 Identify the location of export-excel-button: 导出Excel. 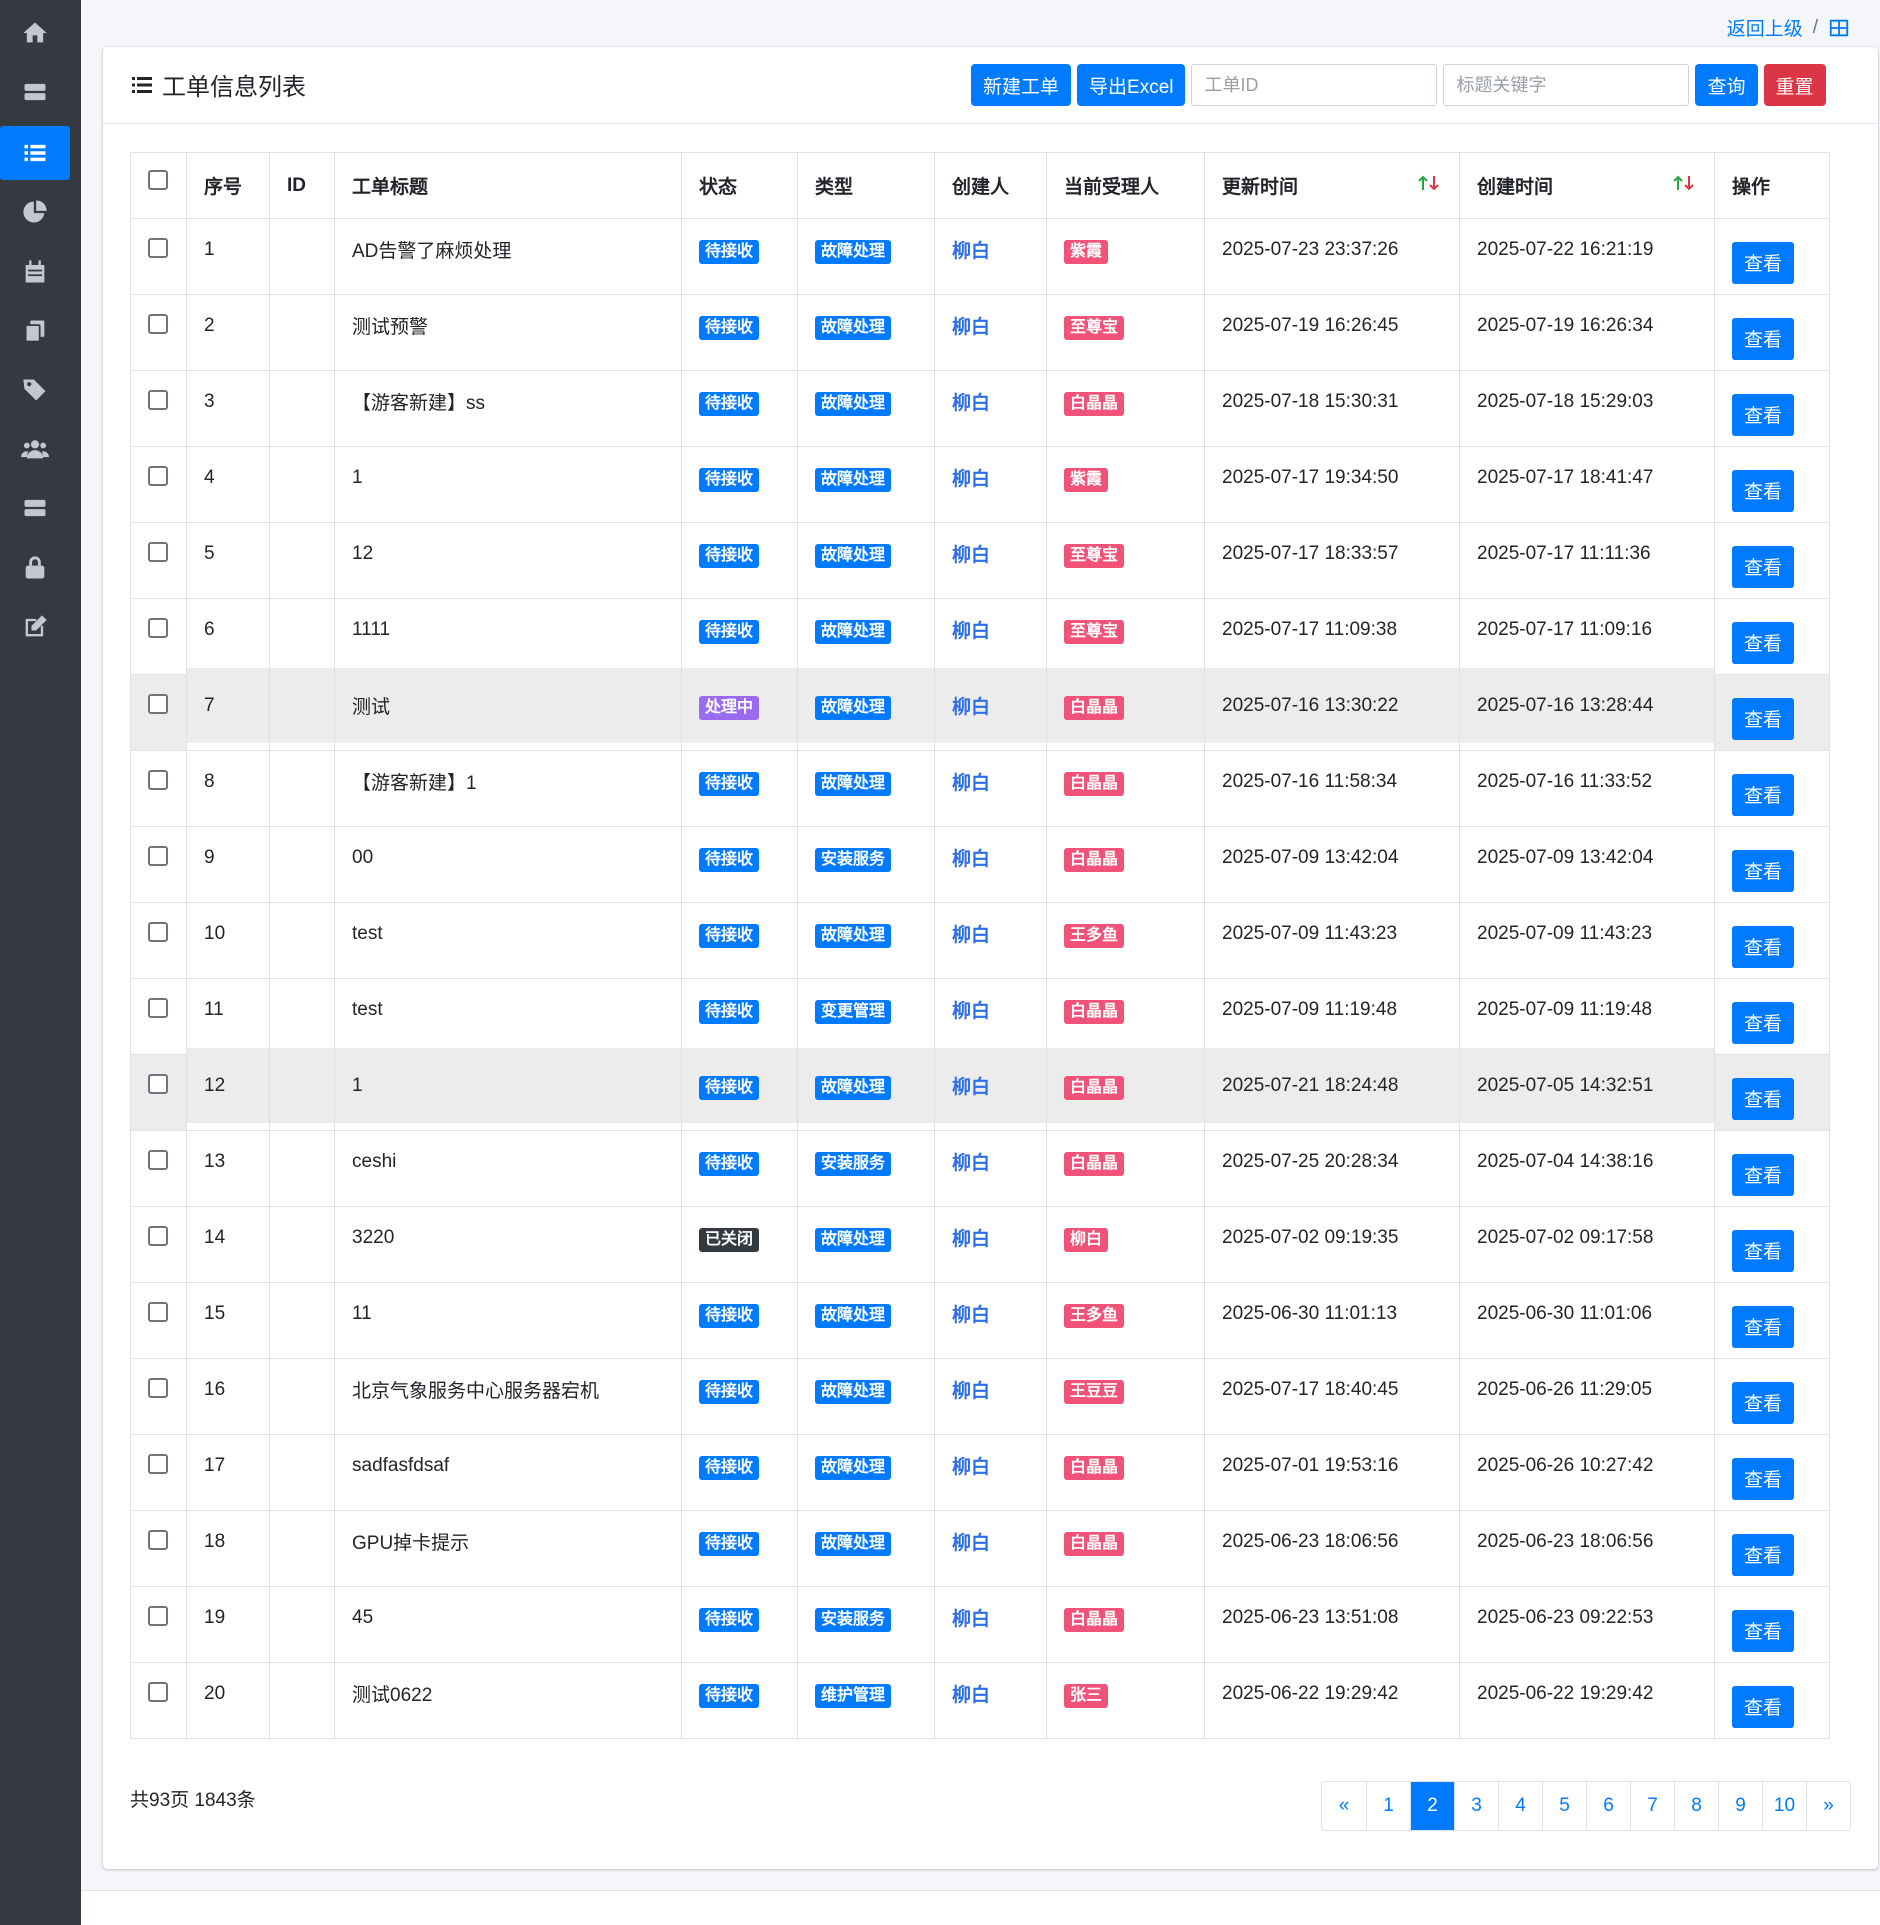
(1131, 85).